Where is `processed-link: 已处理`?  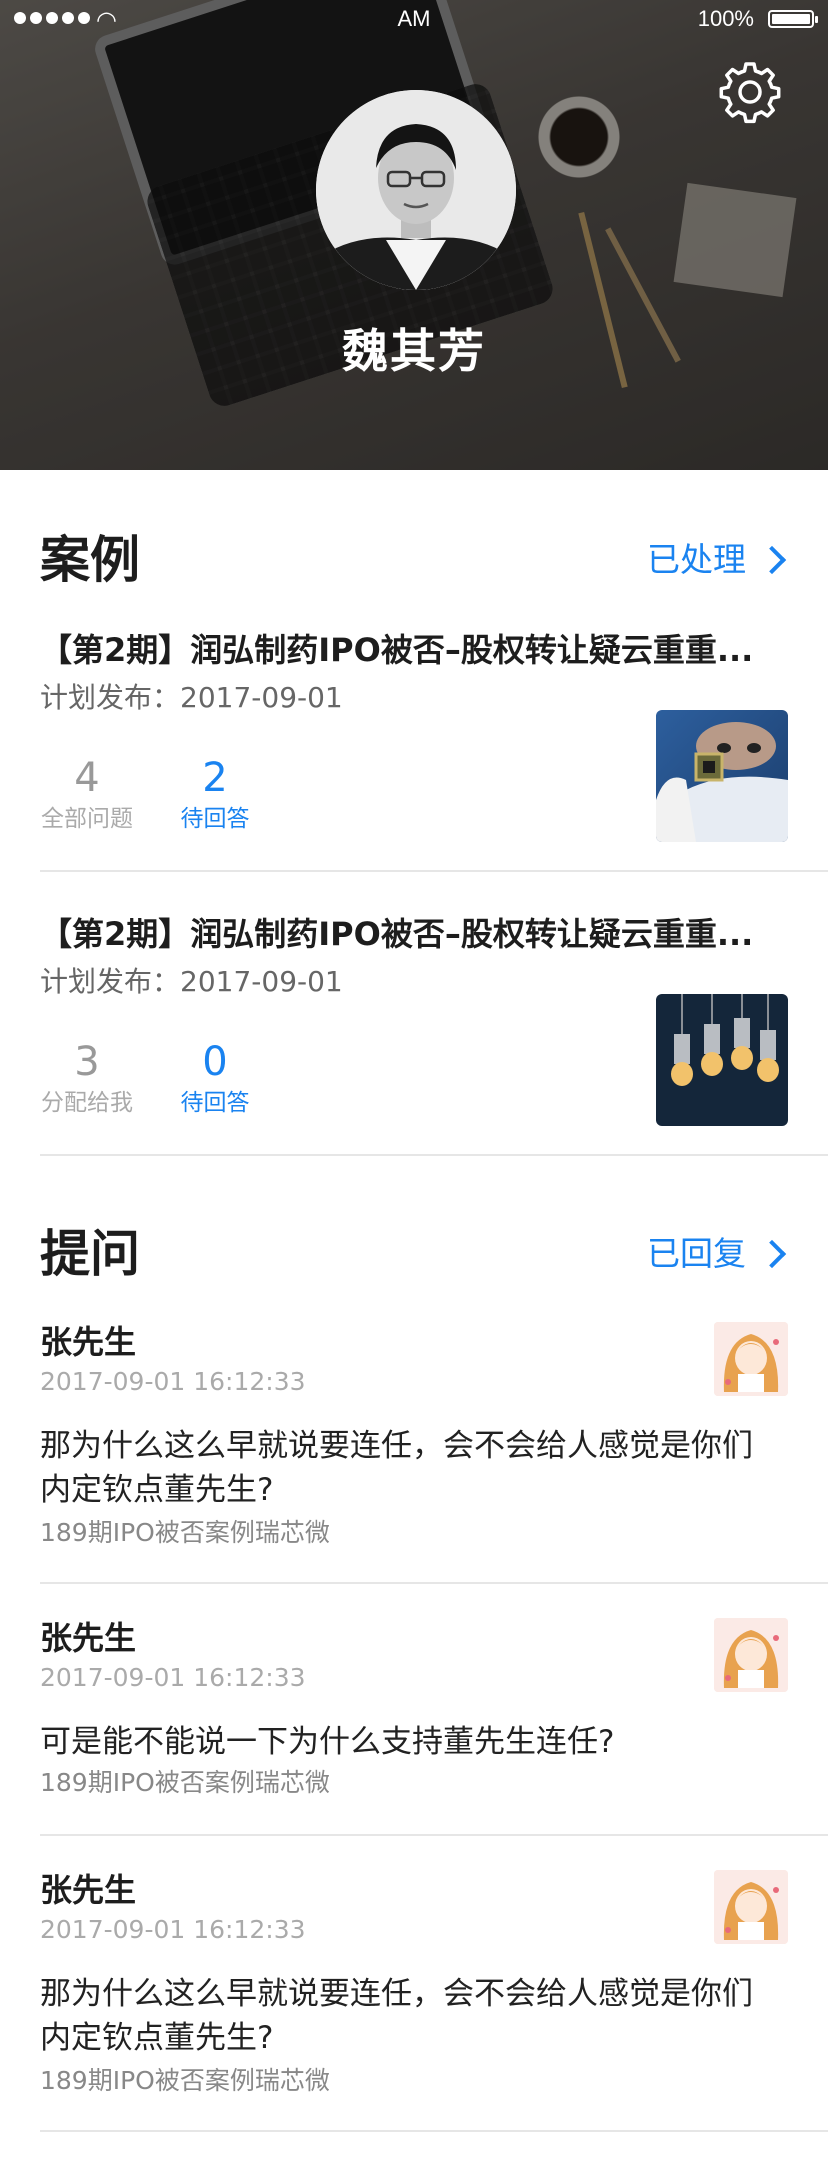 processed-link: 已处理 is located at coordinates (717, 560).